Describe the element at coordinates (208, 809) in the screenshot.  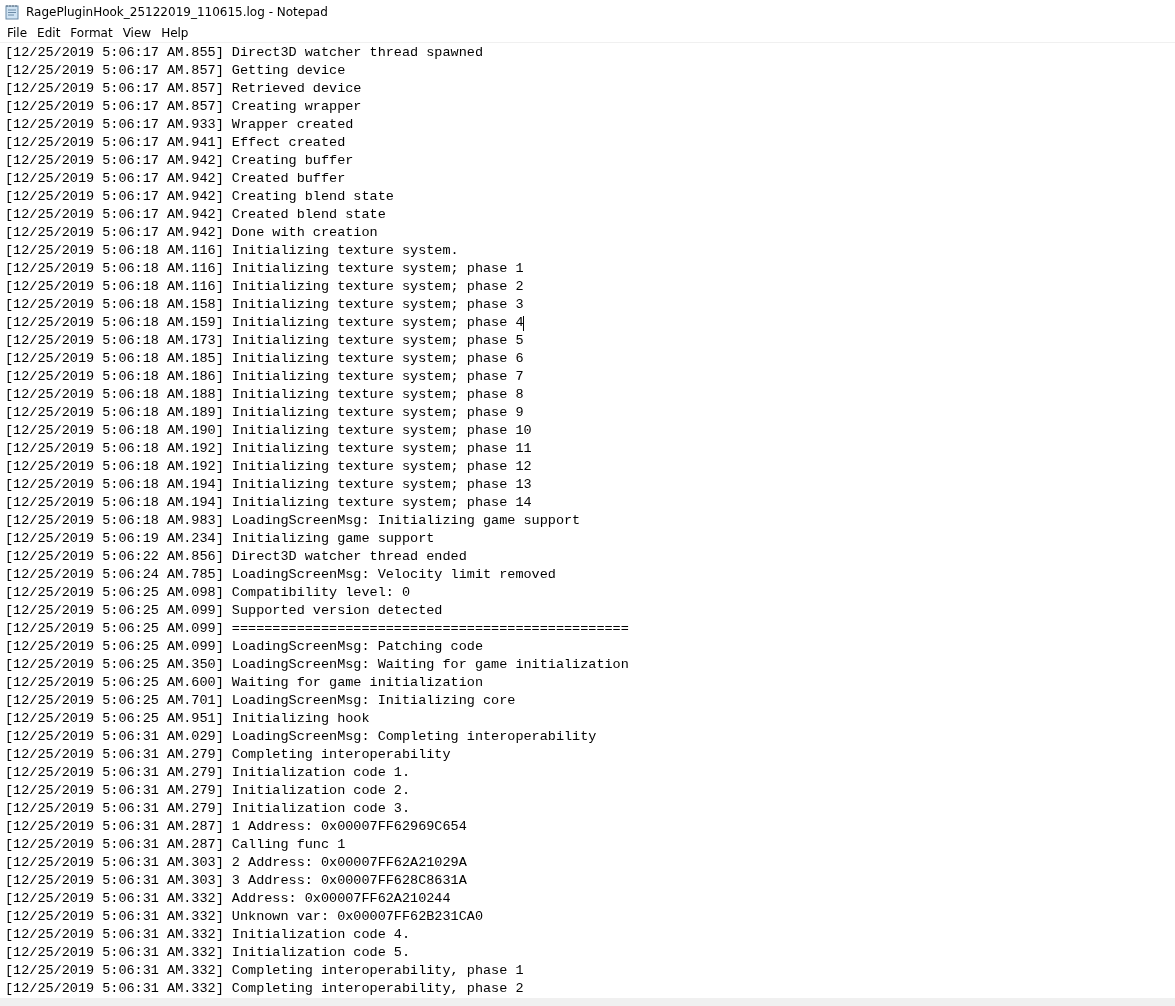
I see `log-line: [12/25/2019 5:06:31 AM.279] Initialization code 3.` at that location.